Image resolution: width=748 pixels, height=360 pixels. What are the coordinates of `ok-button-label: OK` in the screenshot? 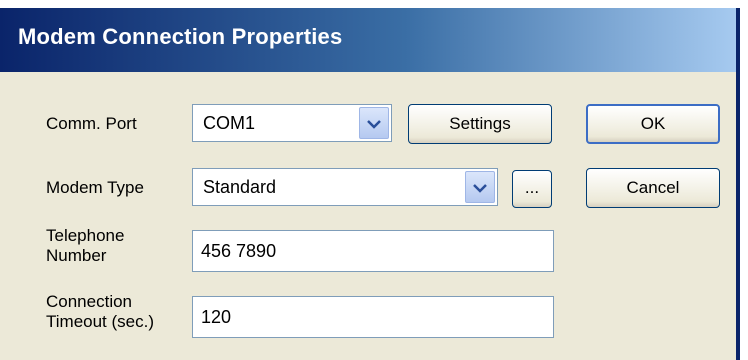 It's located at (653, 123).